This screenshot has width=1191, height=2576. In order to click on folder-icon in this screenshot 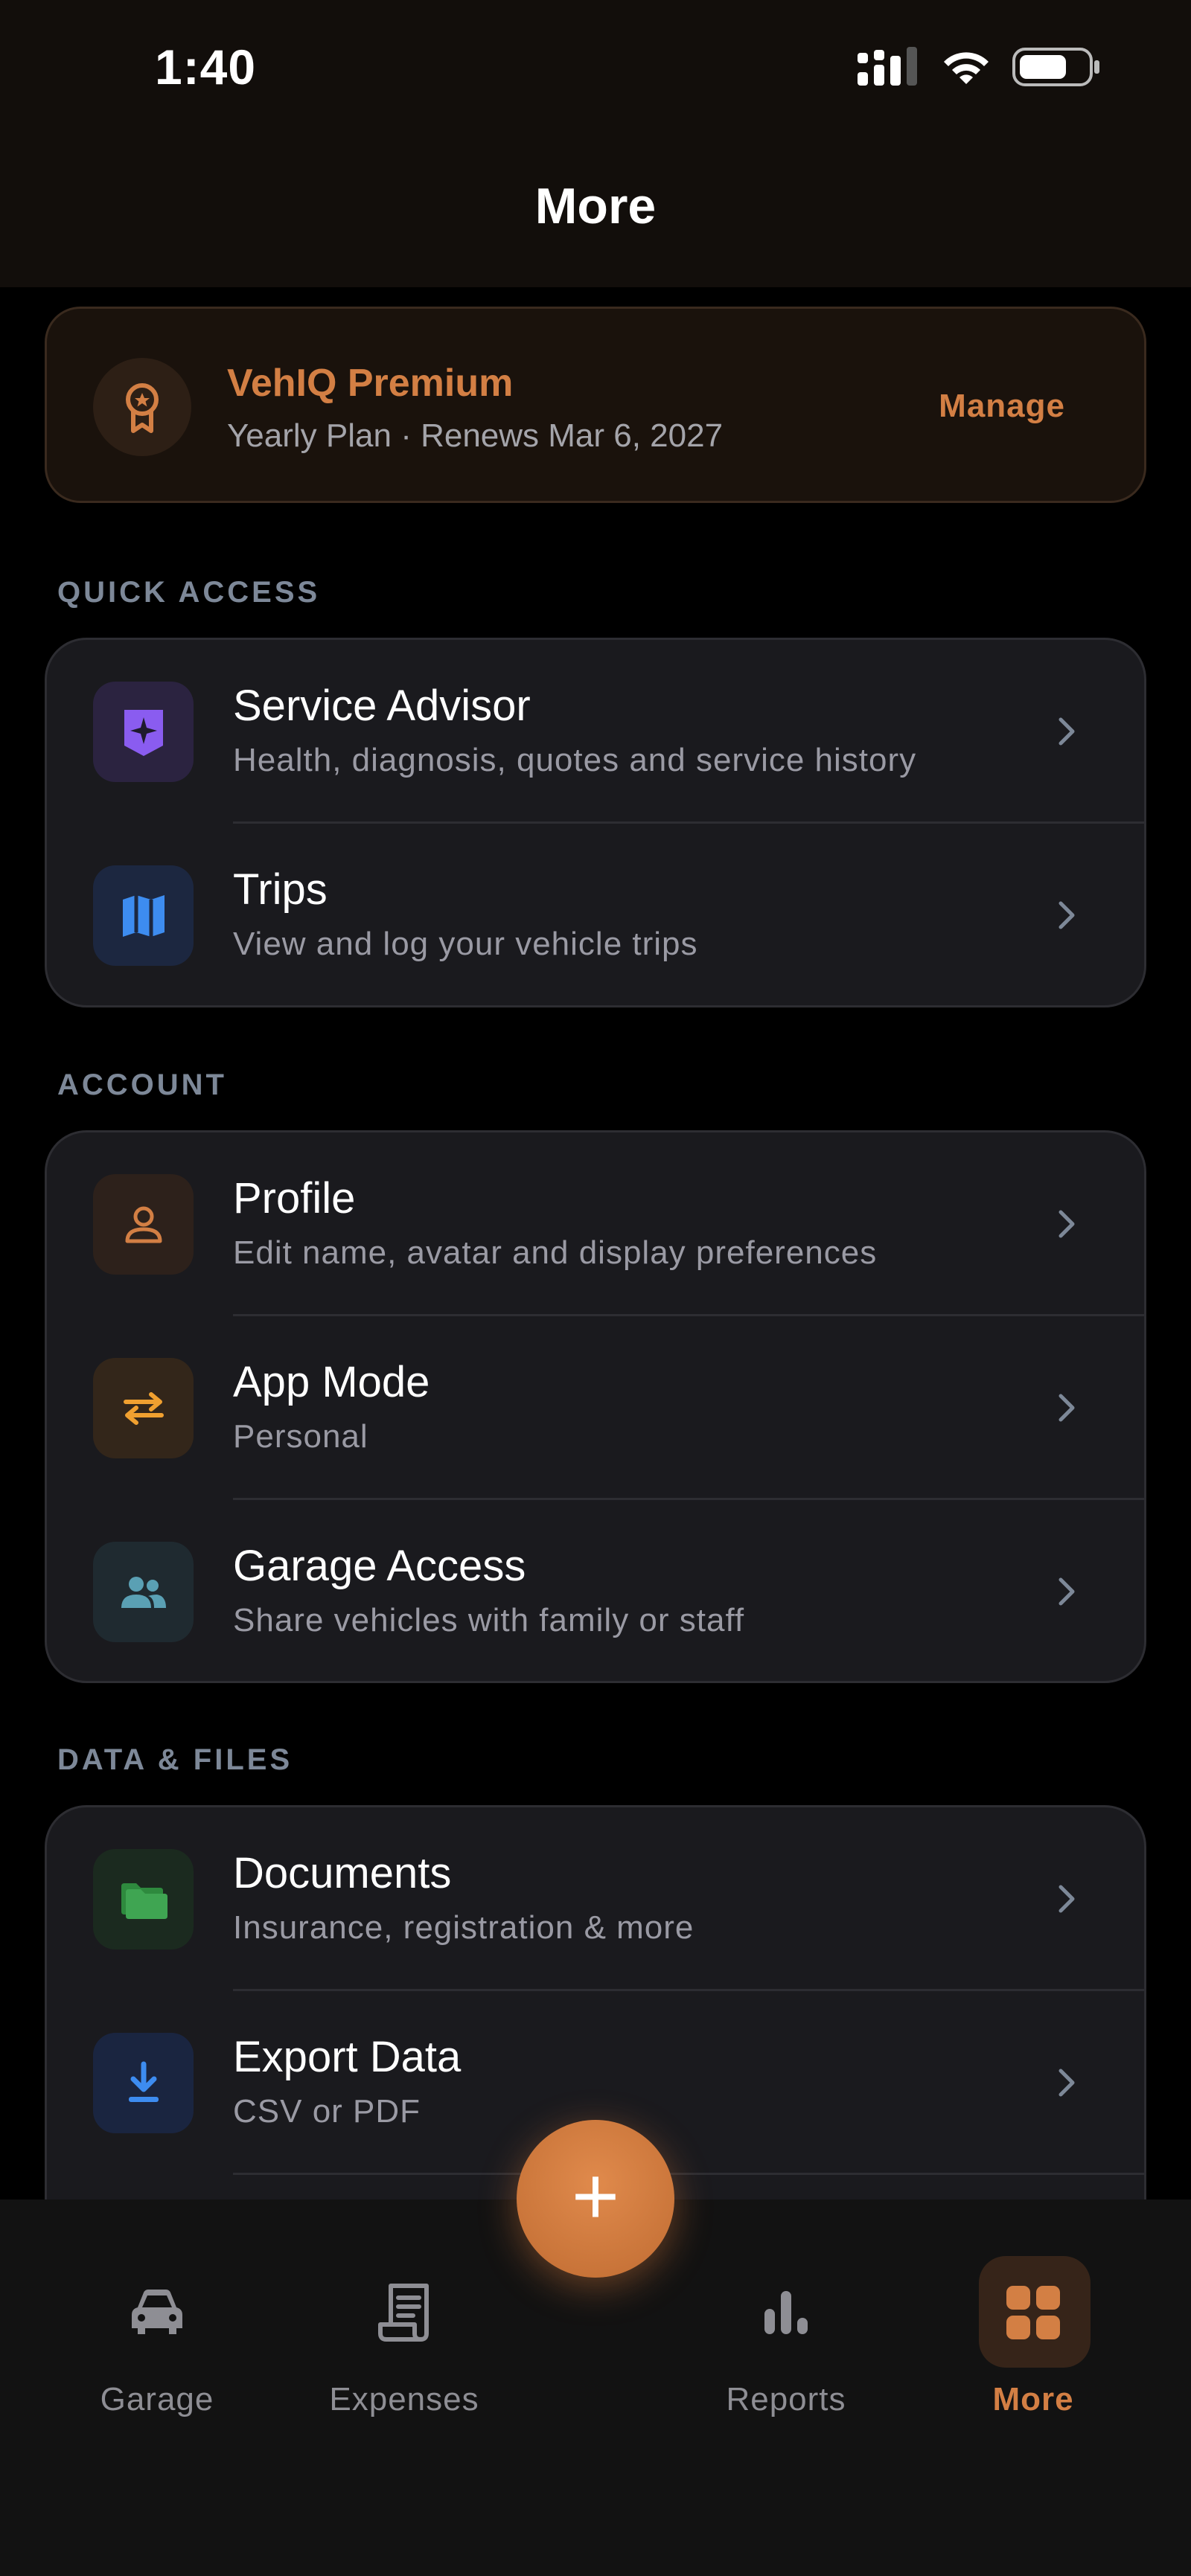, I will do `click(144, 1901)`.